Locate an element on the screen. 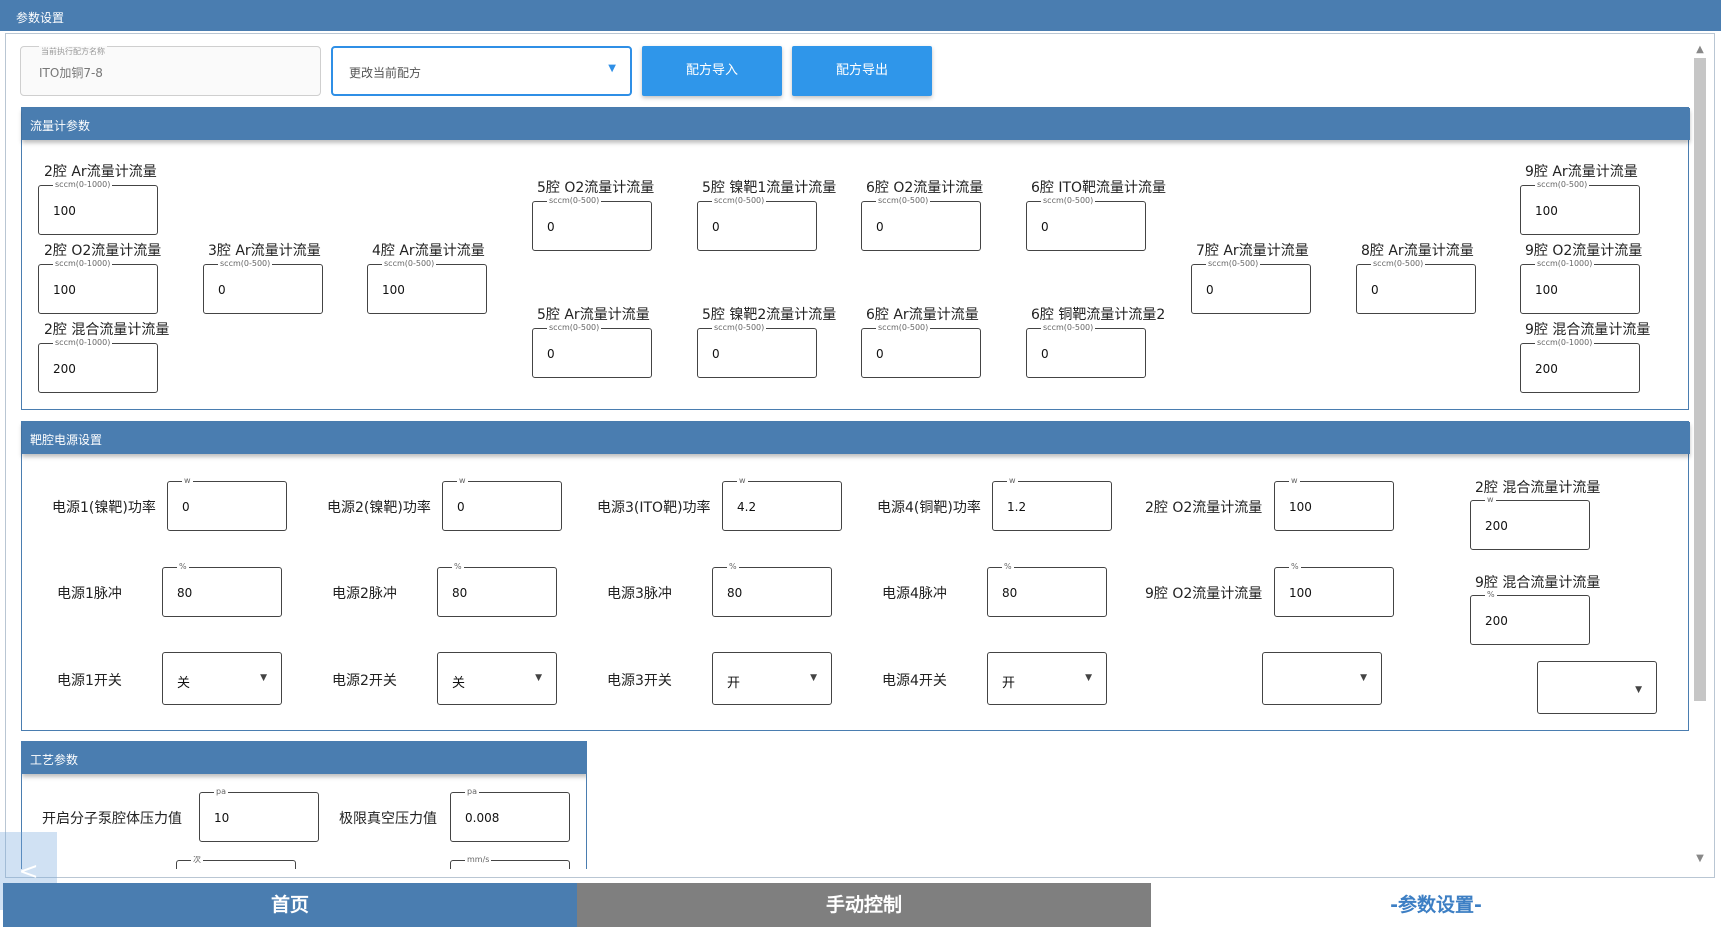  change-recipe-select: 更改当前配方 ▼ is located at coordinates (481, 71).